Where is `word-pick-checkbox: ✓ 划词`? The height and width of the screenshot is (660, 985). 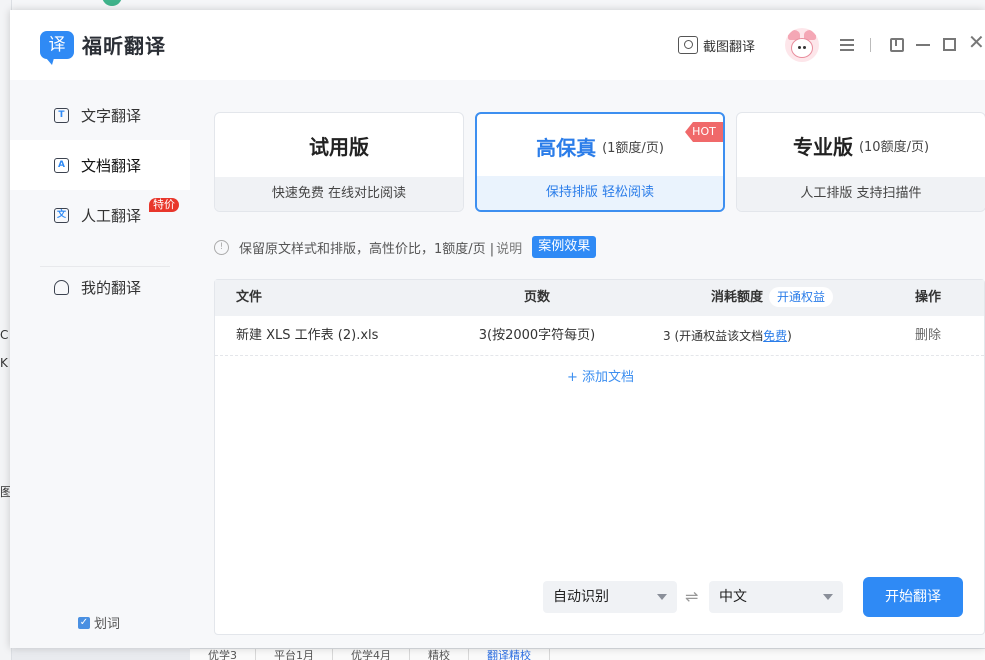
word-pick-checkbox: ✓ 划词 is located at coordinates (99, 622).